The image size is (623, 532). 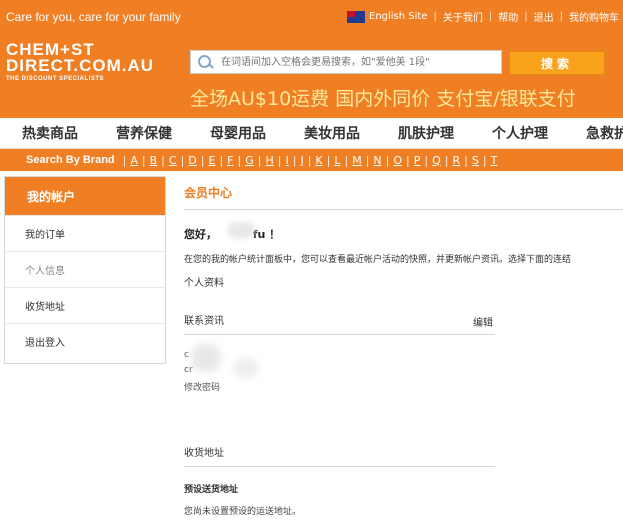 I want to click on brand-letter: G, so click(x=249, y=160).